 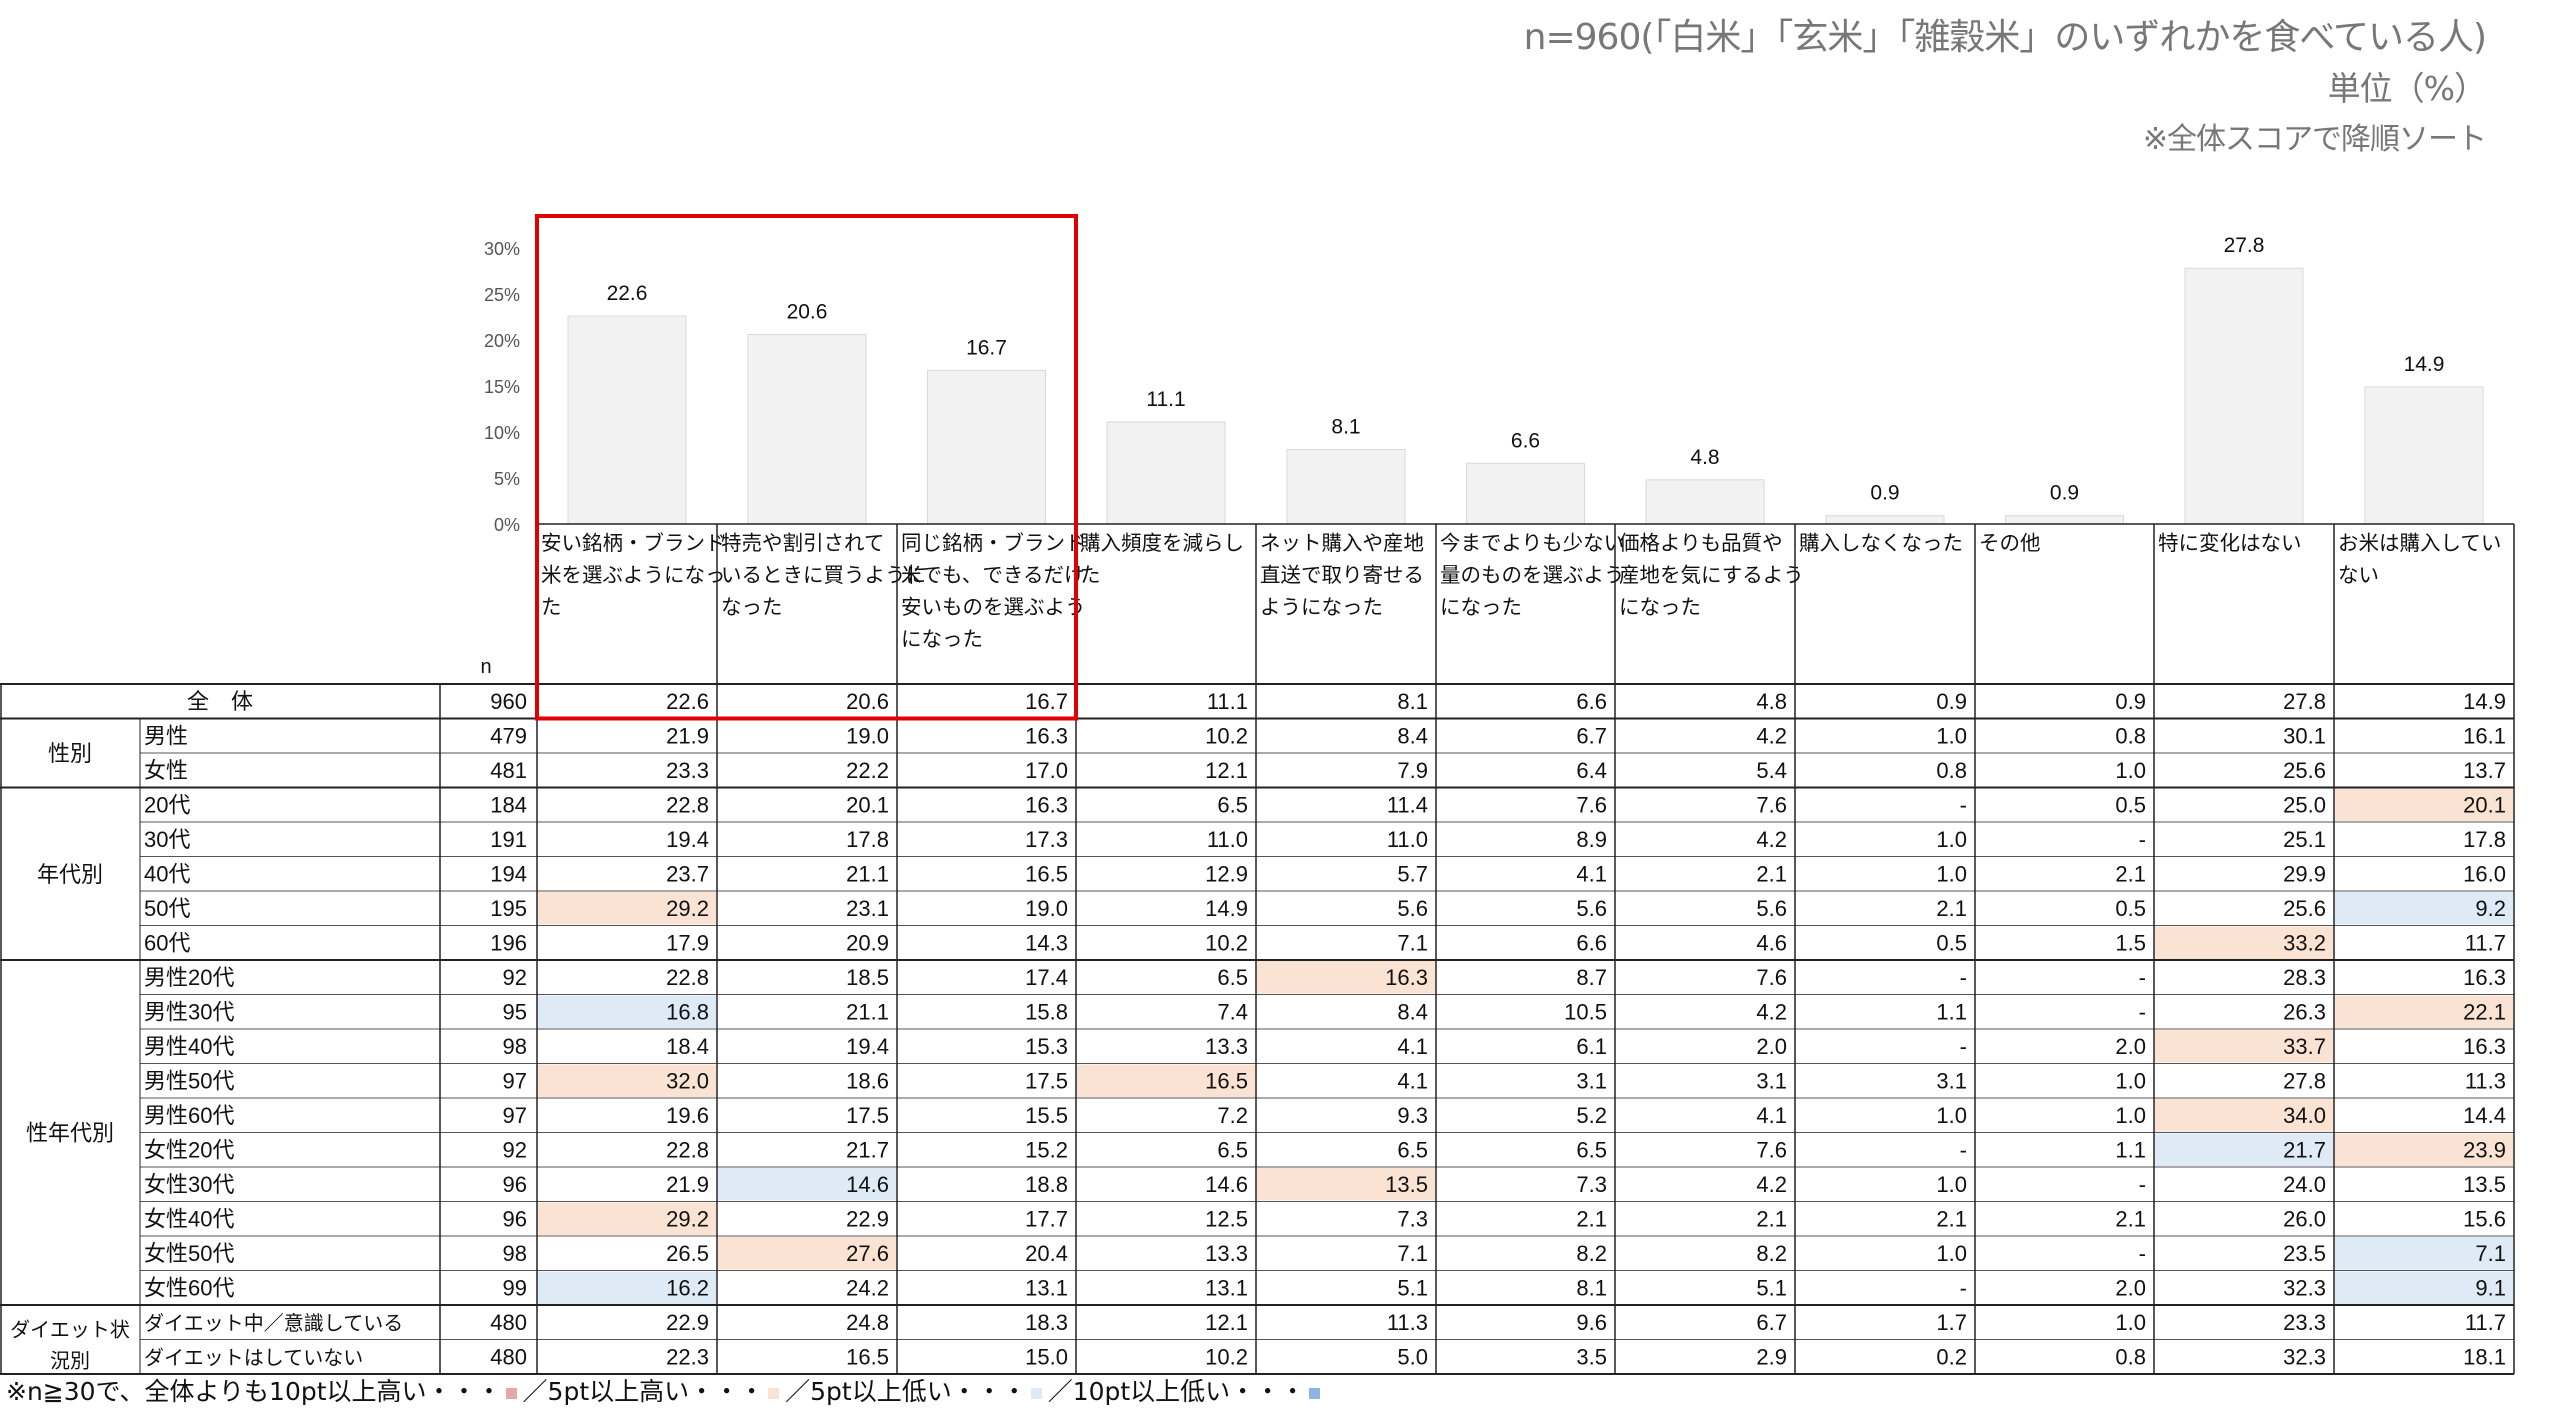 What do you see at coordinates (1226, 1288) in the screenshot?
I see `table-cell-value: 13.1` at bounding box center [1226, 1288].